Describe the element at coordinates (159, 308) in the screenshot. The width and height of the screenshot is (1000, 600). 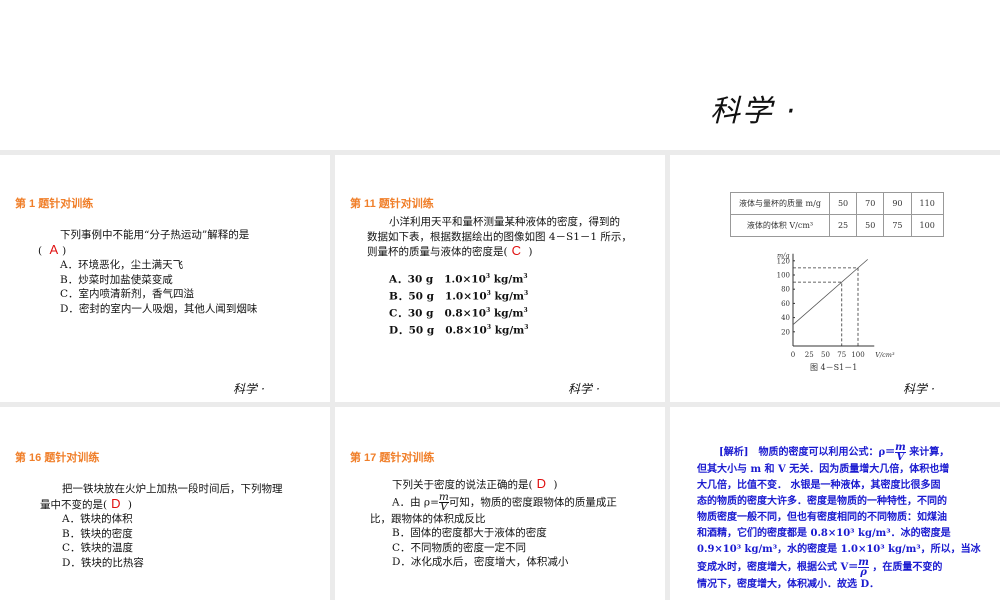
I see `option: D．密封的室内一人吸烟，其他人闻到烟味` at that location.